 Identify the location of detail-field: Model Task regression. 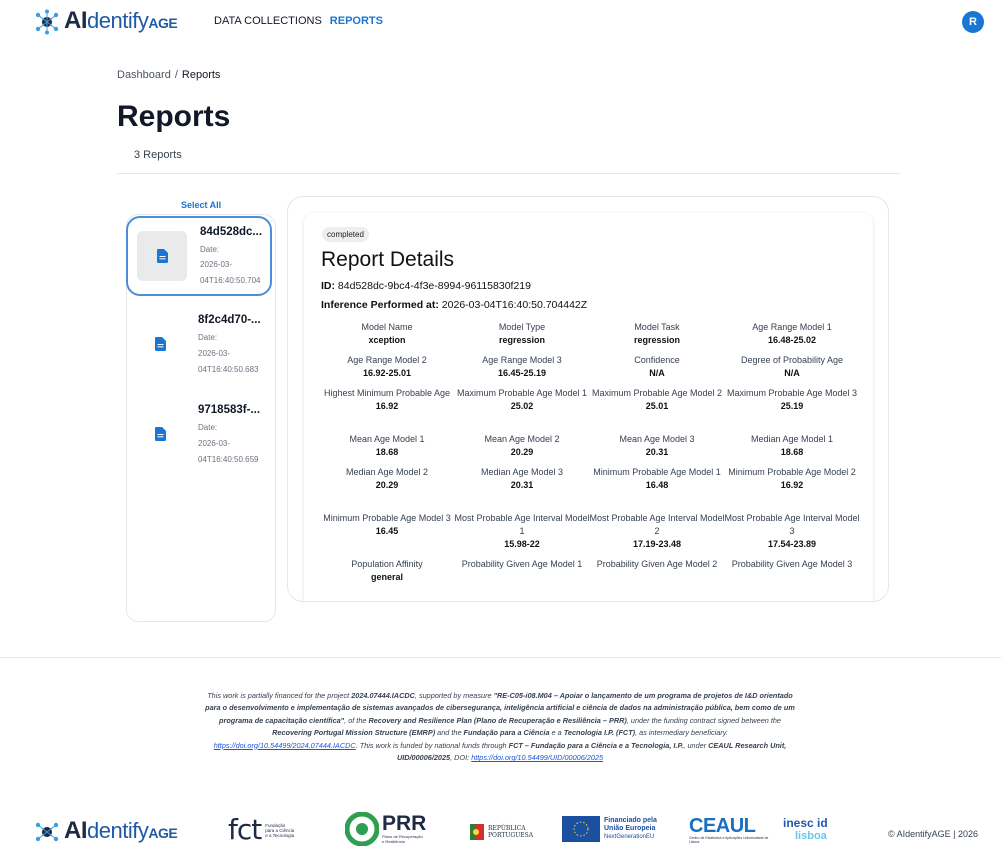
(657, 334).